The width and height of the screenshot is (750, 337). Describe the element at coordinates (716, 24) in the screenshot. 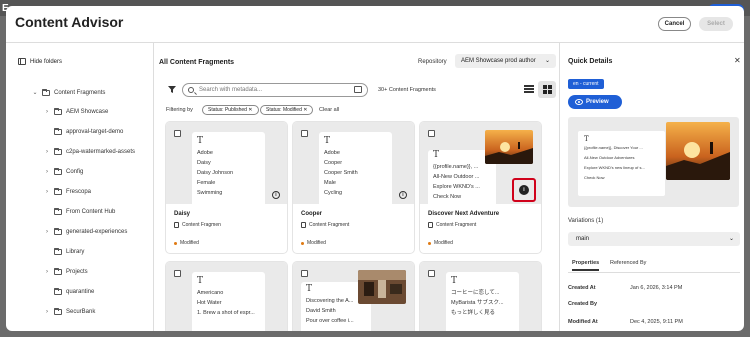

I see `select-button: Select` at that location.